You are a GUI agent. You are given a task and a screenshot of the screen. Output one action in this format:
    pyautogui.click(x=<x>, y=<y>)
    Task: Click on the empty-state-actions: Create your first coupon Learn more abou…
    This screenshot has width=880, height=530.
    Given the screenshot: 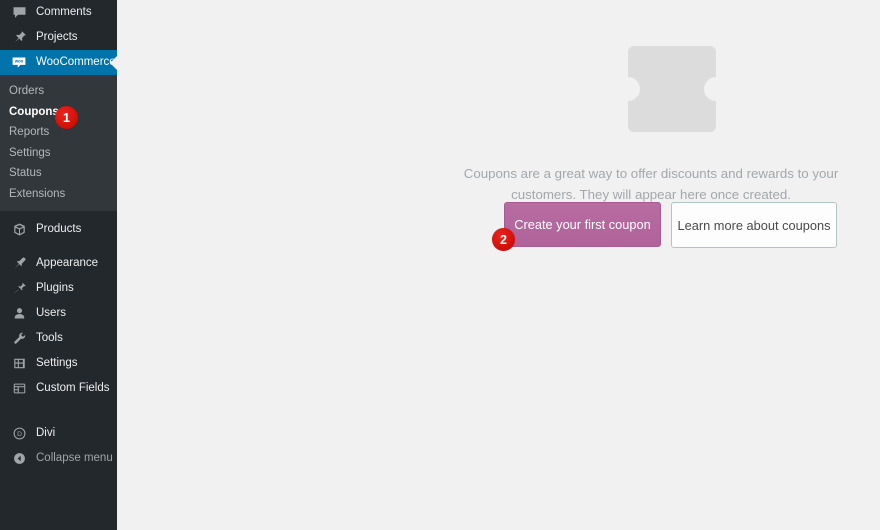 What is the action you would take?
    pyautogui.click(x=670, y=225)
    